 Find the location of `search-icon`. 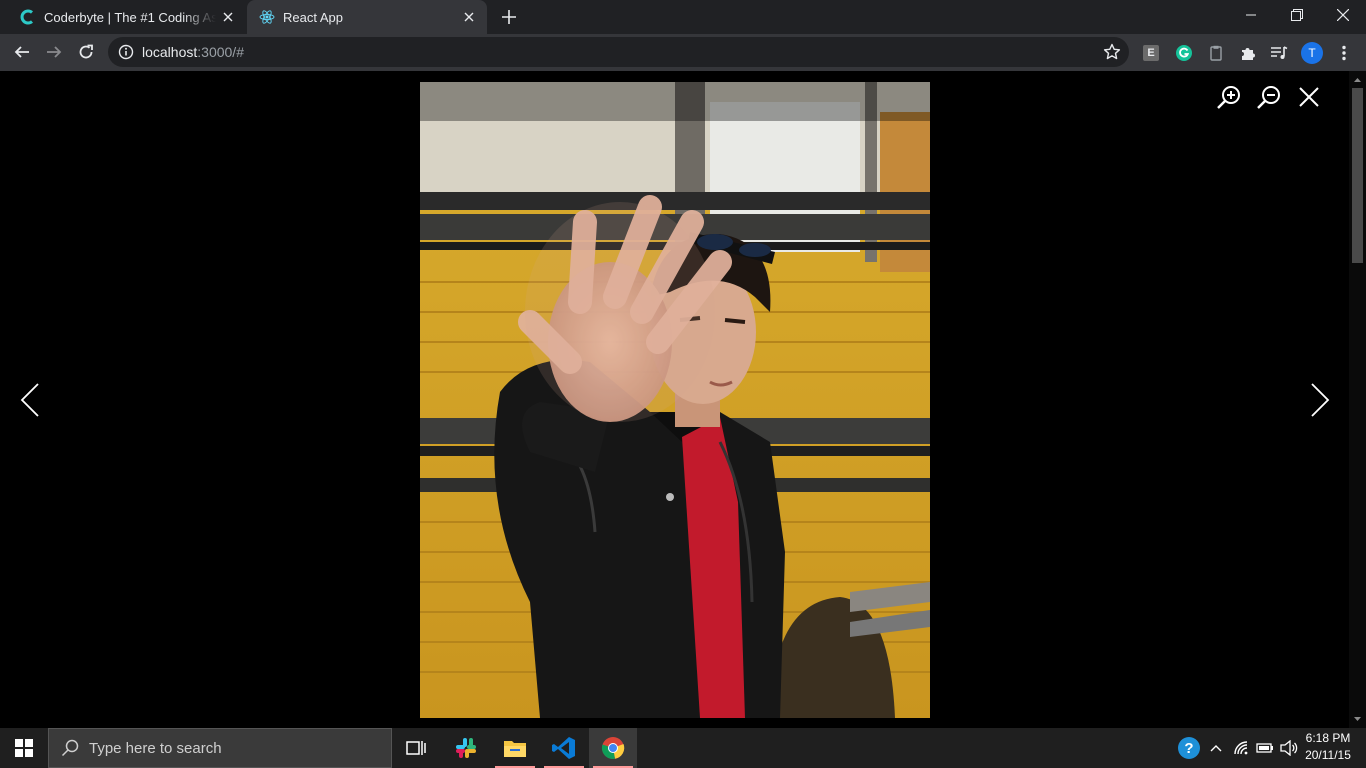

search-icon is located at coordinates (70, 748).